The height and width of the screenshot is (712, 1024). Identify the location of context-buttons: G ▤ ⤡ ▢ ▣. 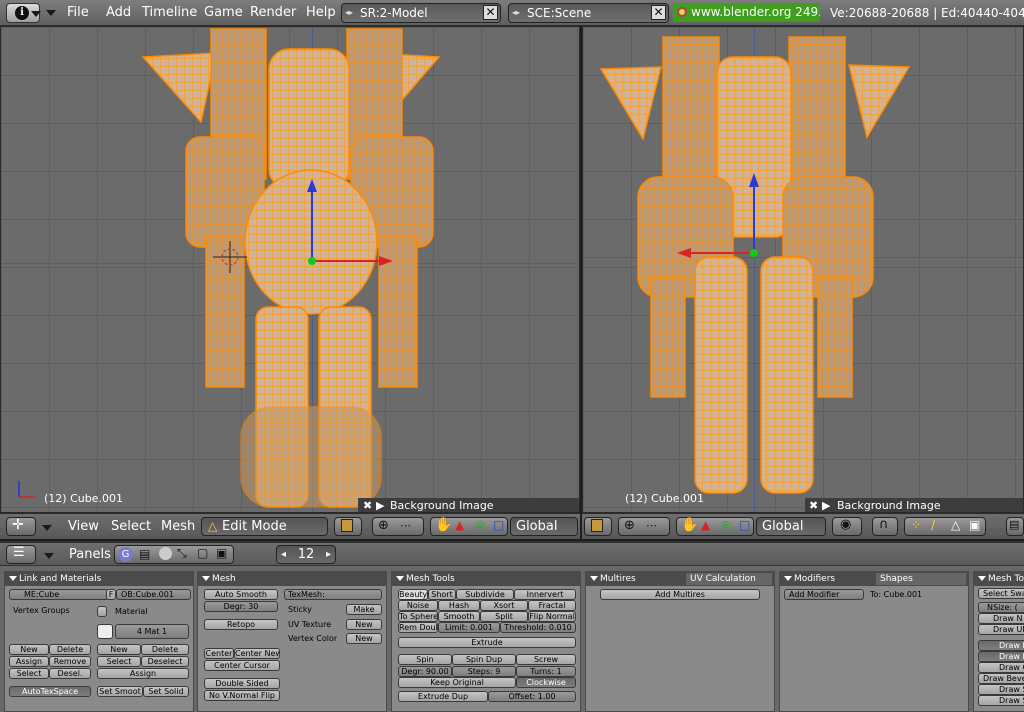
(174, 554).